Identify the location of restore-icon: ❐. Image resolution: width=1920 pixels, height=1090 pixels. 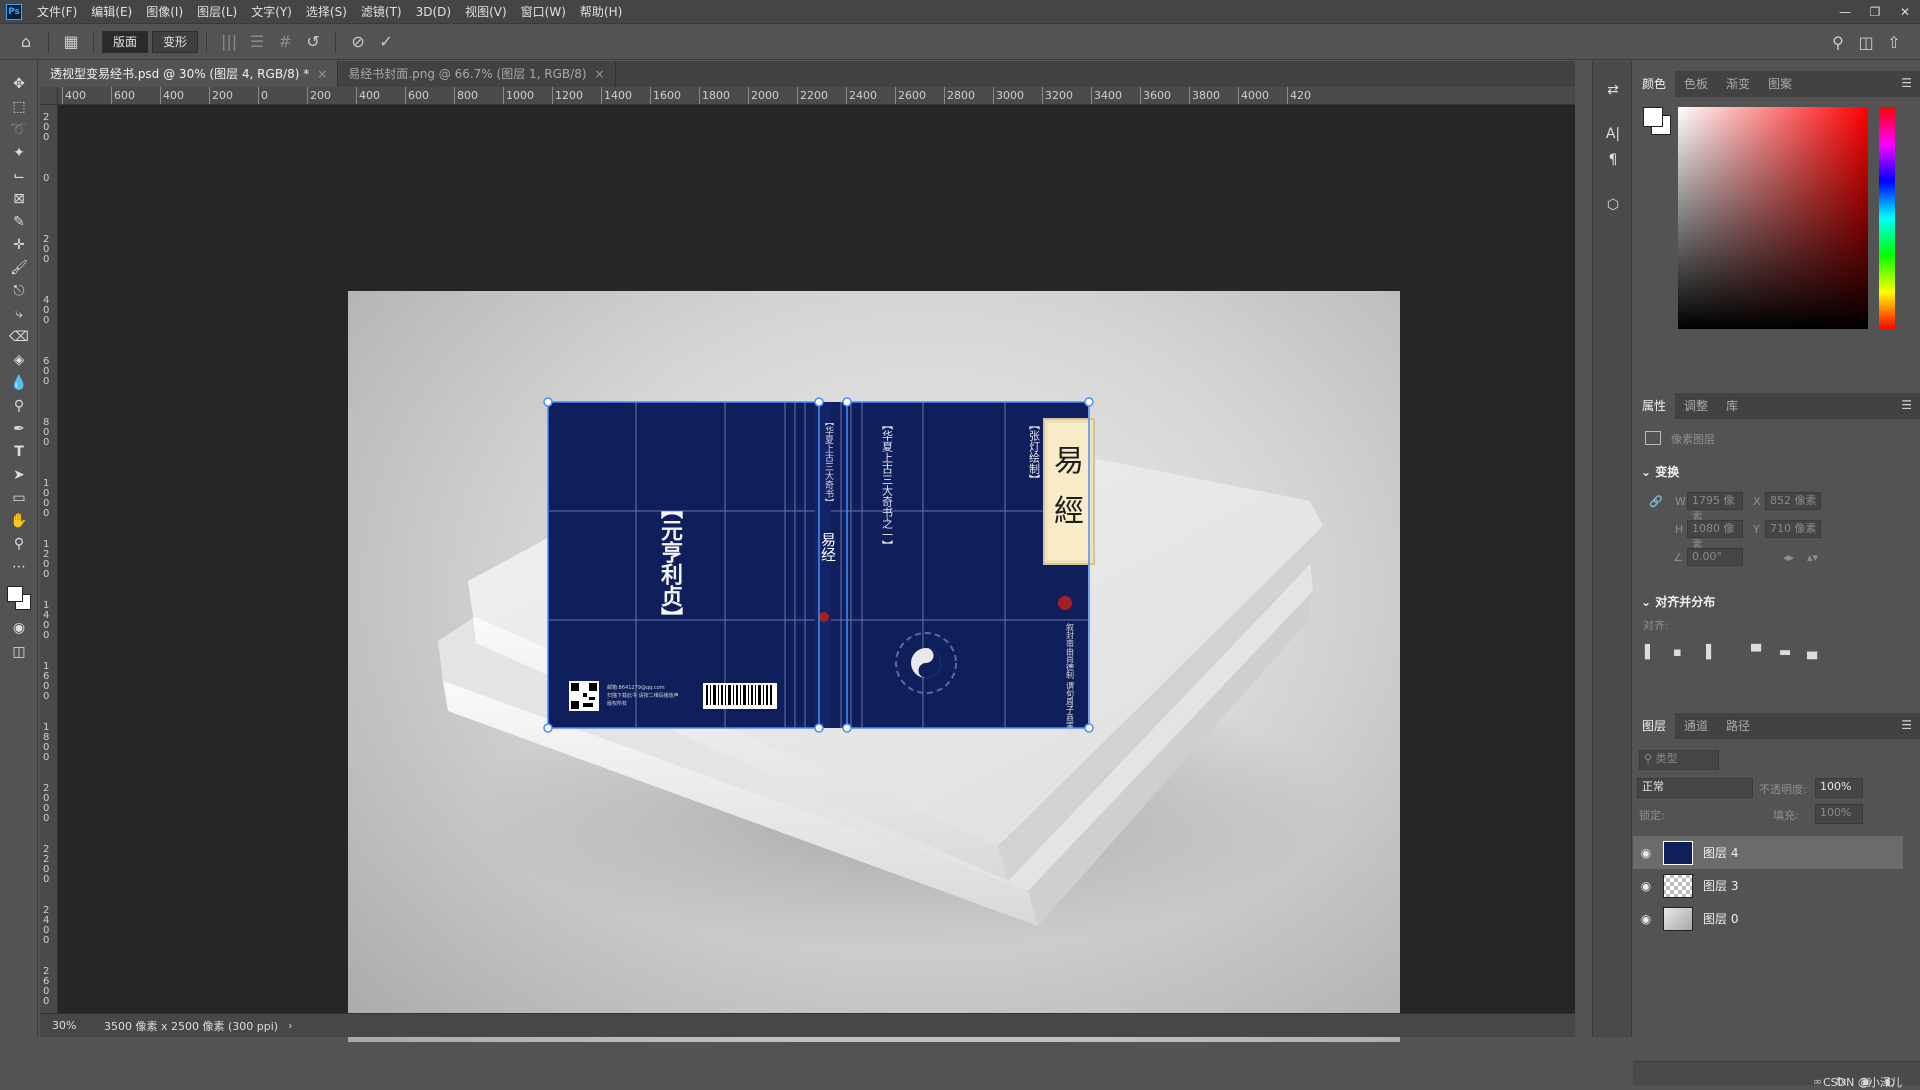
(1875, 12).